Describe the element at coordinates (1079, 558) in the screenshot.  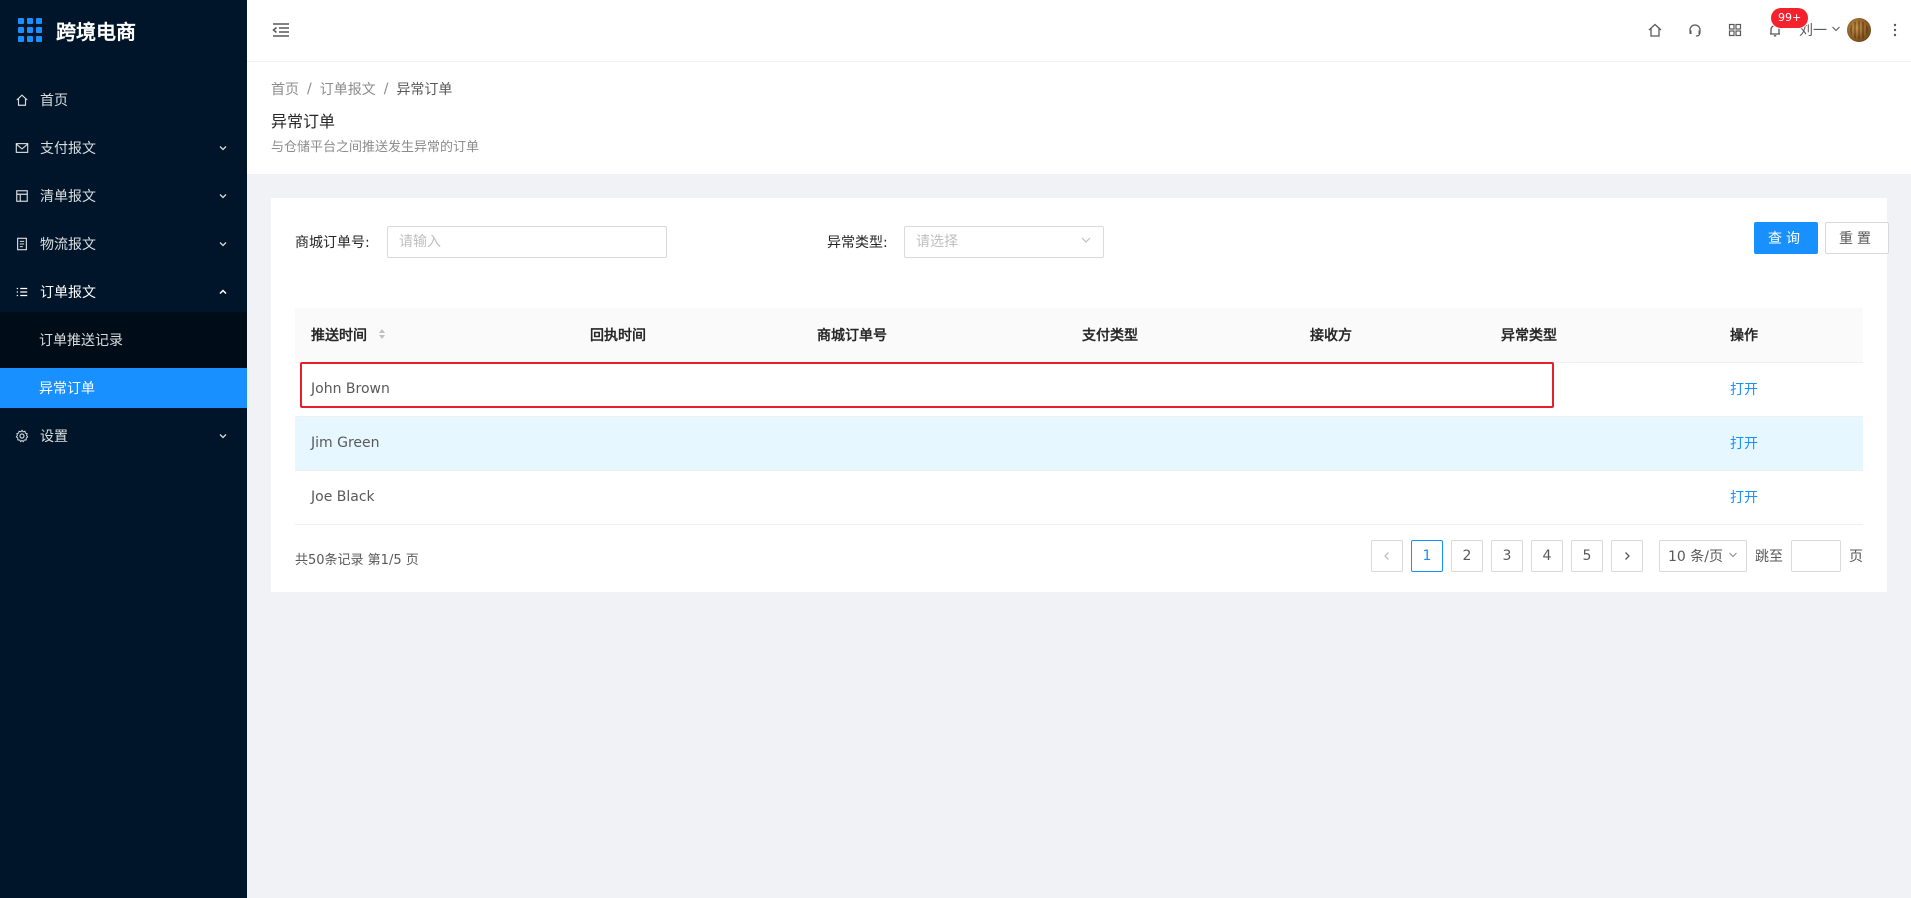
I see `table-footer: 共50条记录 第1/5 页 1 2 3 4 5 10 条/页 跳至 页` at that location.